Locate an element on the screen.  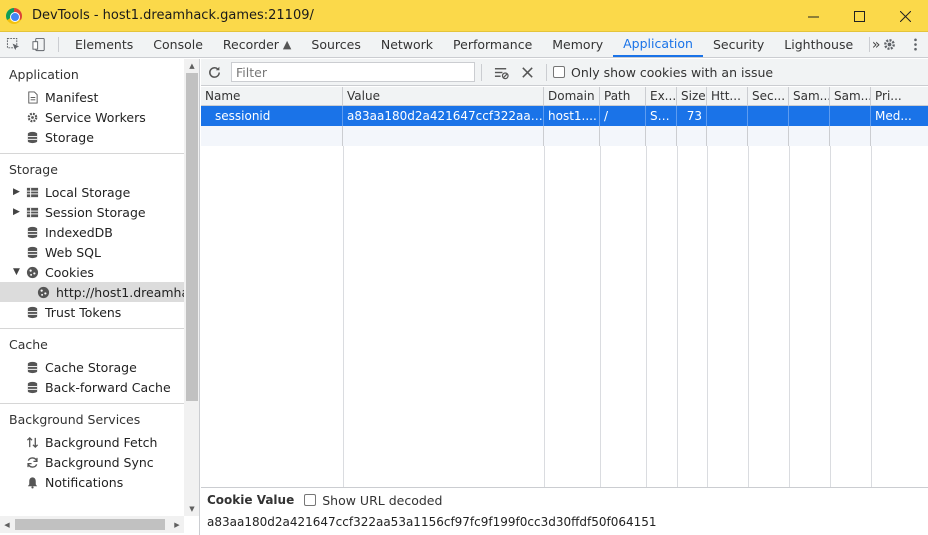
show-url-decoded-label: Show URL decoded is located at coordinates (382, 500).